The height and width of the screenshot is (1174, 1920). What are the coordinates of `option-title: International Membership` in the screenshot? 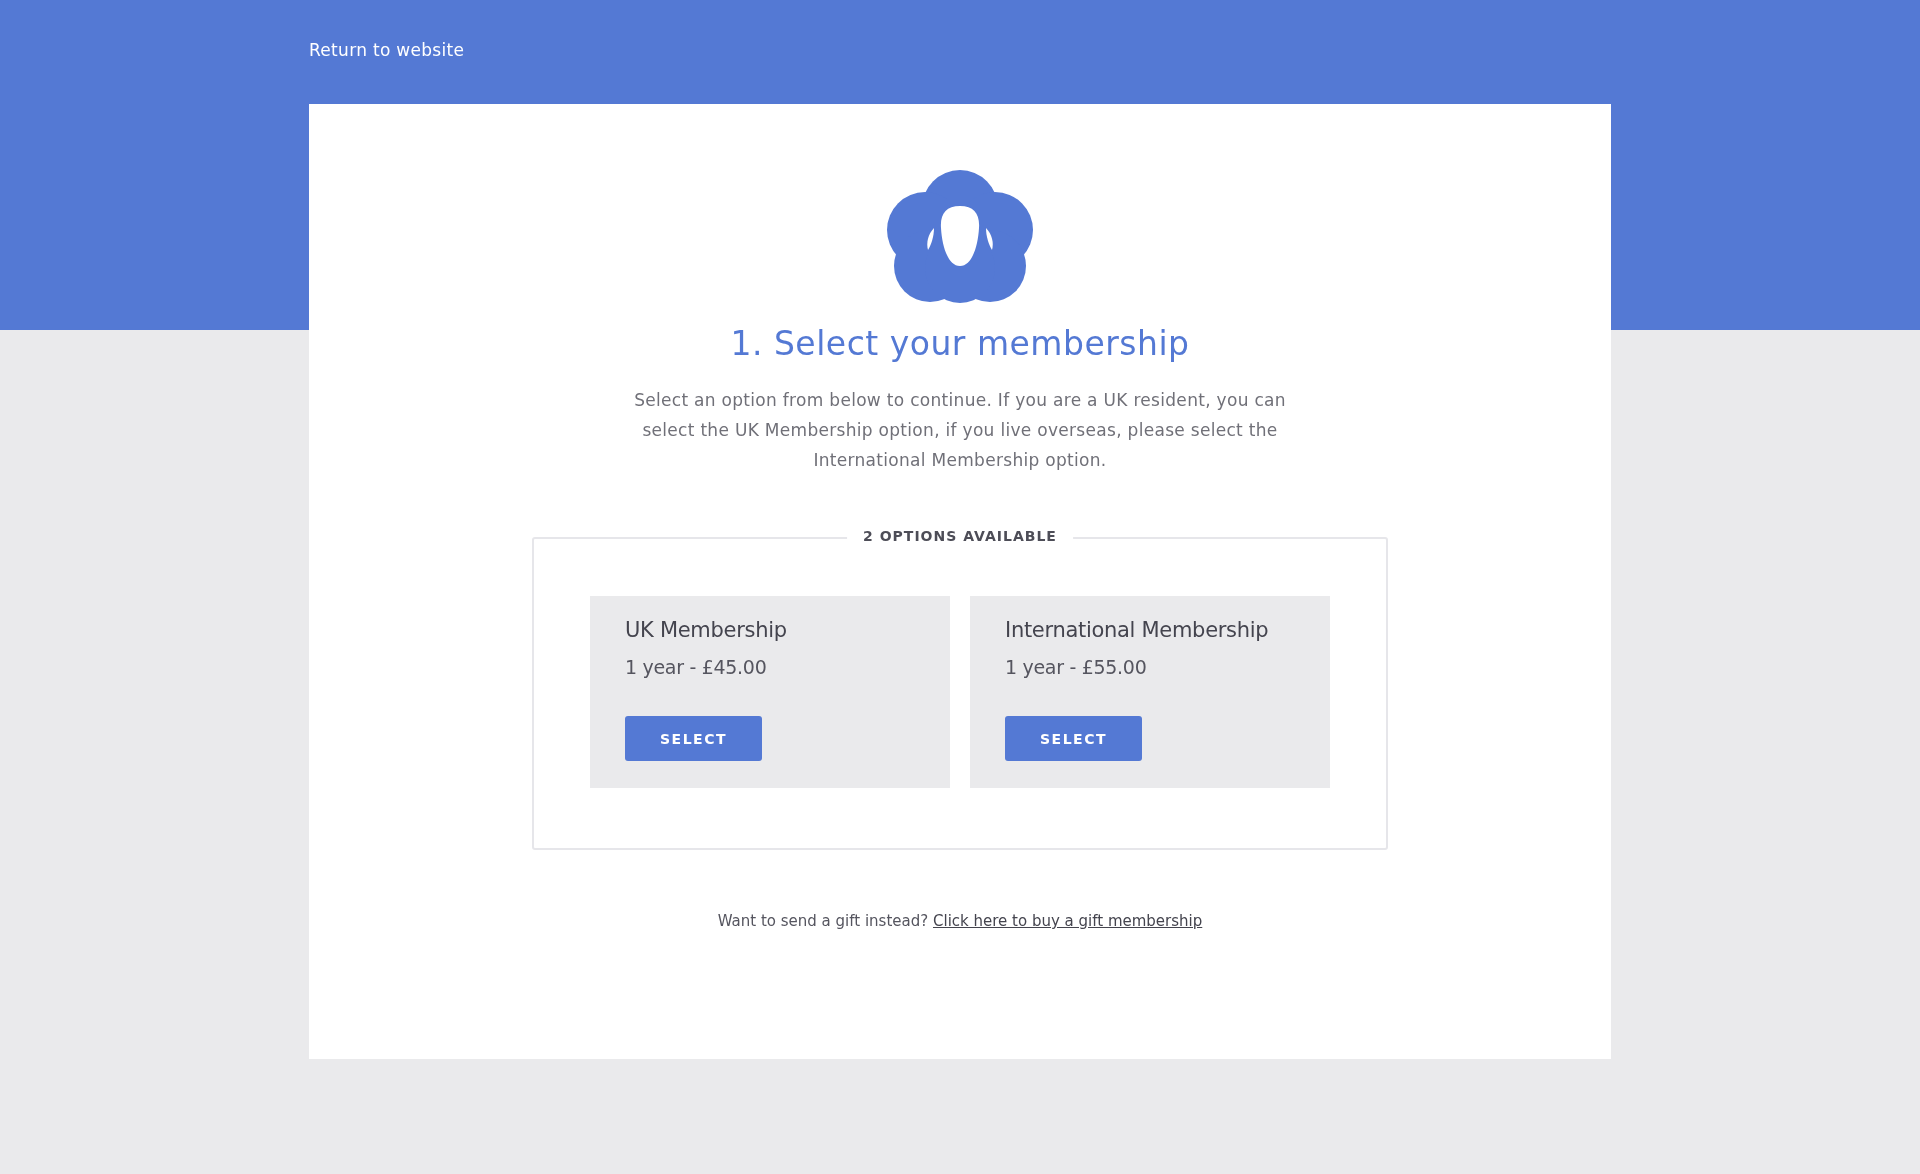 It's located at (1137, 630).